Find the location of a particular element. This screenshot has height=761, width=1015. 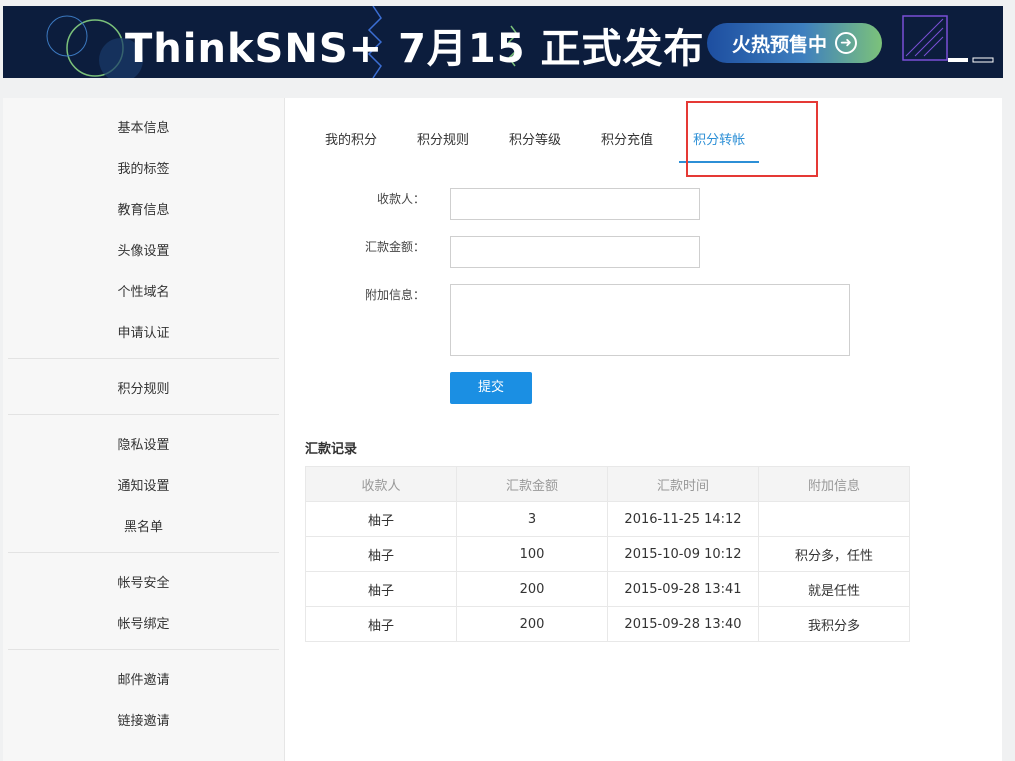

sidebar-group-profile: 基本信息 我的标签 教育信息 头像设置 个性域名 申请认证 is located at coordinates (143, 228).